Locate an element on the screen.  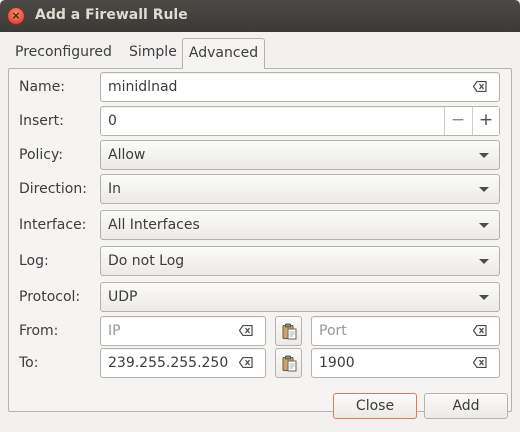
policy-value: Allow is located at coordinates (127, 155).